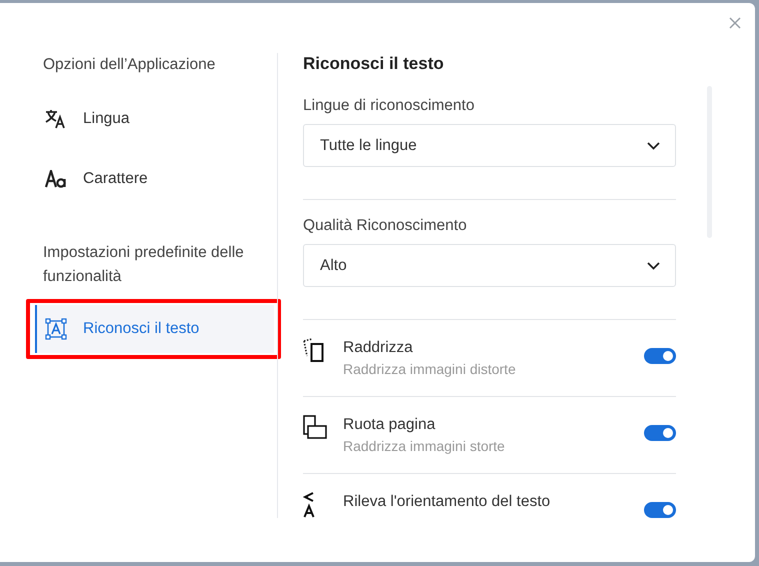 This screenshot has width=759, height=566. I want to click on section-title: Impostazioni predefinite delle funzionalità, so click(143, 265).